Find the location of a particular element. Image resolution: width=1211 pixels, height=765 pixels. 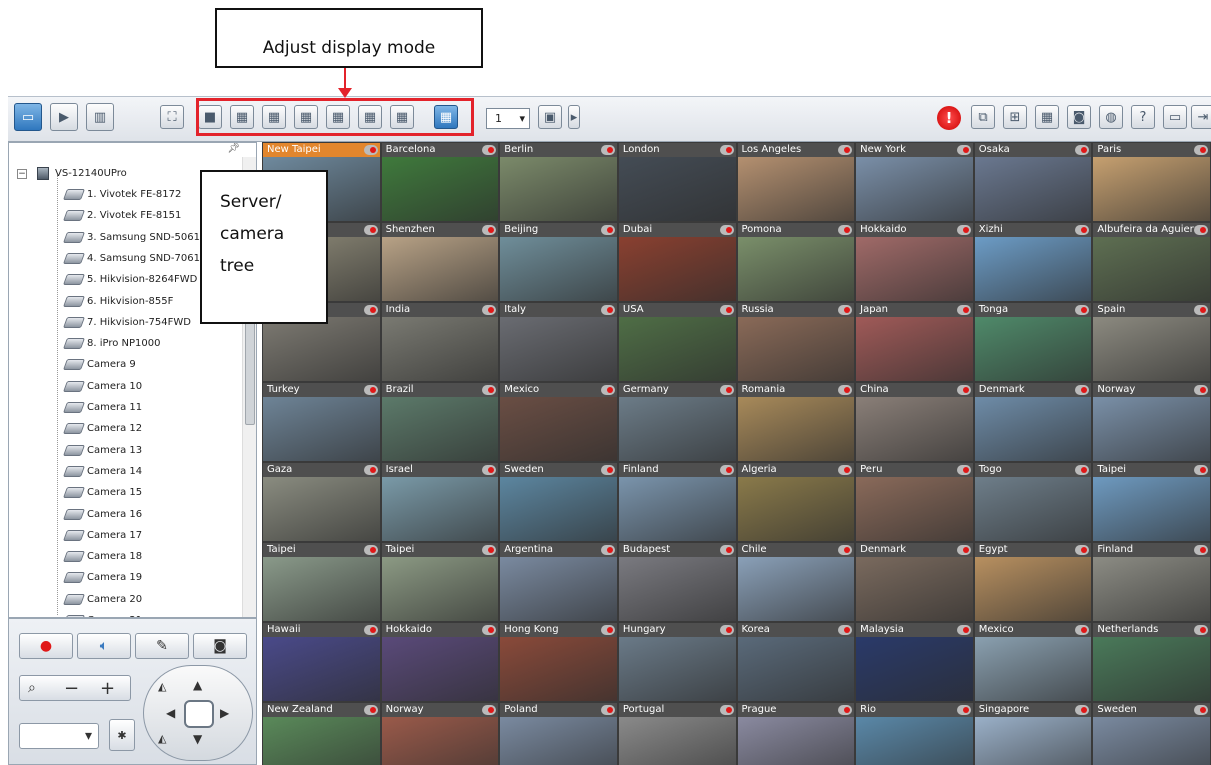

tree-camera-item: Camera 10 is located at coordinates (102, 386).